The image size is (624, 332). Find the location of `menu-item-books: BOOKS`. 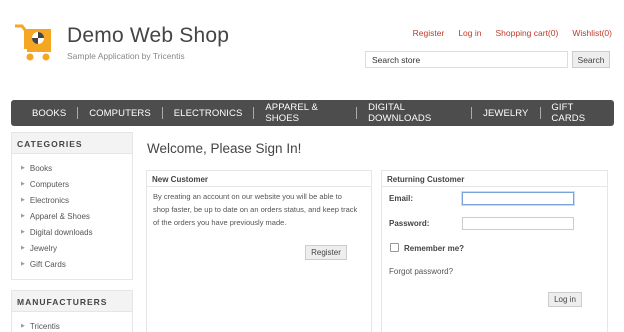

menu-item-books: BOOKS is located at coordinates (49, 113).